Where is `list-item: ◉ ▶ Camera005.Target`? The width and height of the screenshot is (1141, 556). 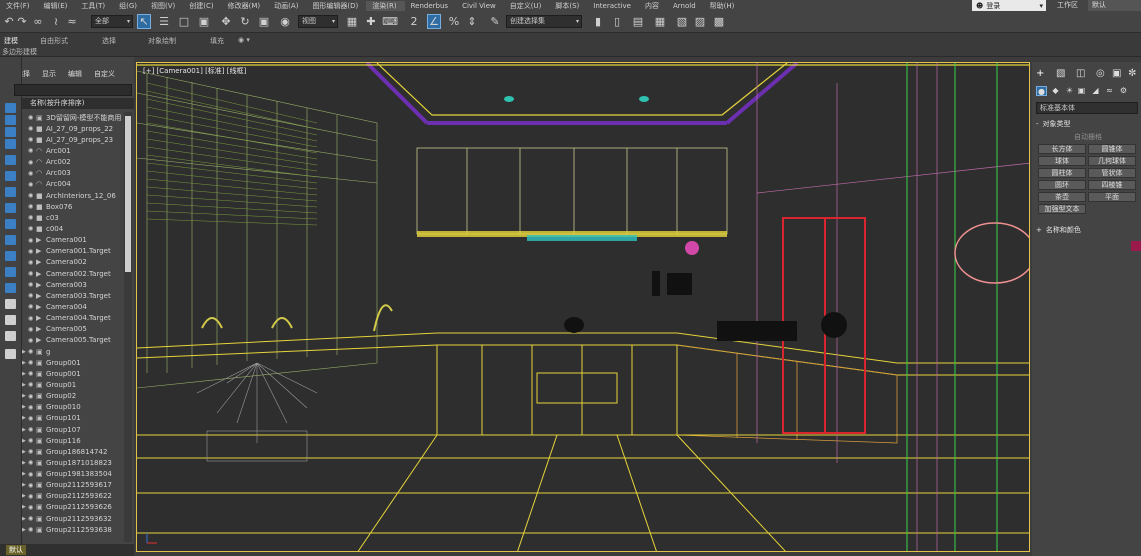
list-item: ◉ ▶ Camera005.Target is located at coordinates (73, 340).